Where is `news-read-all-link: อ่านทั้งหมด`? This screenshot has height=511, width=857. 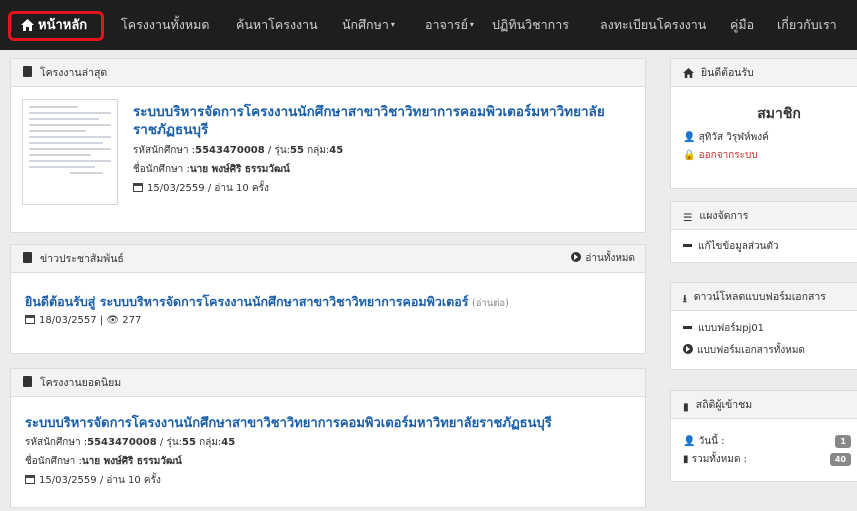 news-read-all-link: อ่านทั้งหมด is located at coordinates (603, 259).